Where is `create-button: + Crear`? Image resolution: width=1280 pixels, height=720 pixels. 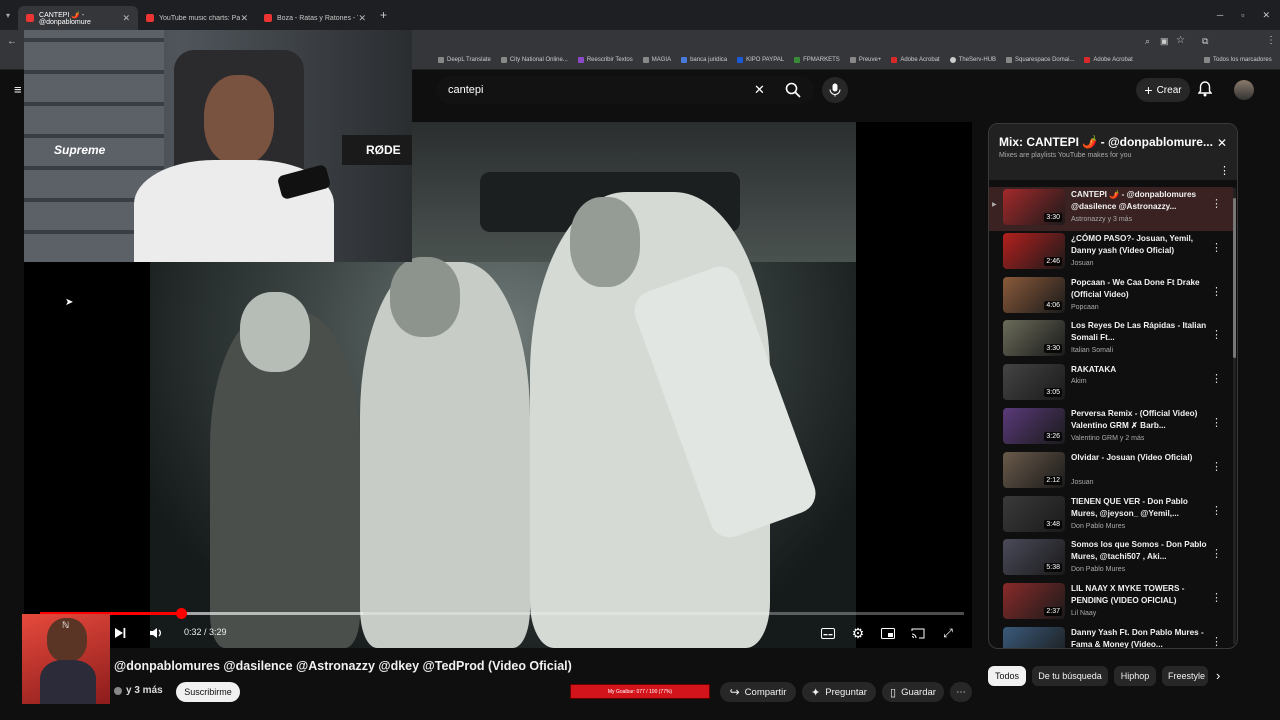 create-button: + Crear is located at coordinates (1163, 90).